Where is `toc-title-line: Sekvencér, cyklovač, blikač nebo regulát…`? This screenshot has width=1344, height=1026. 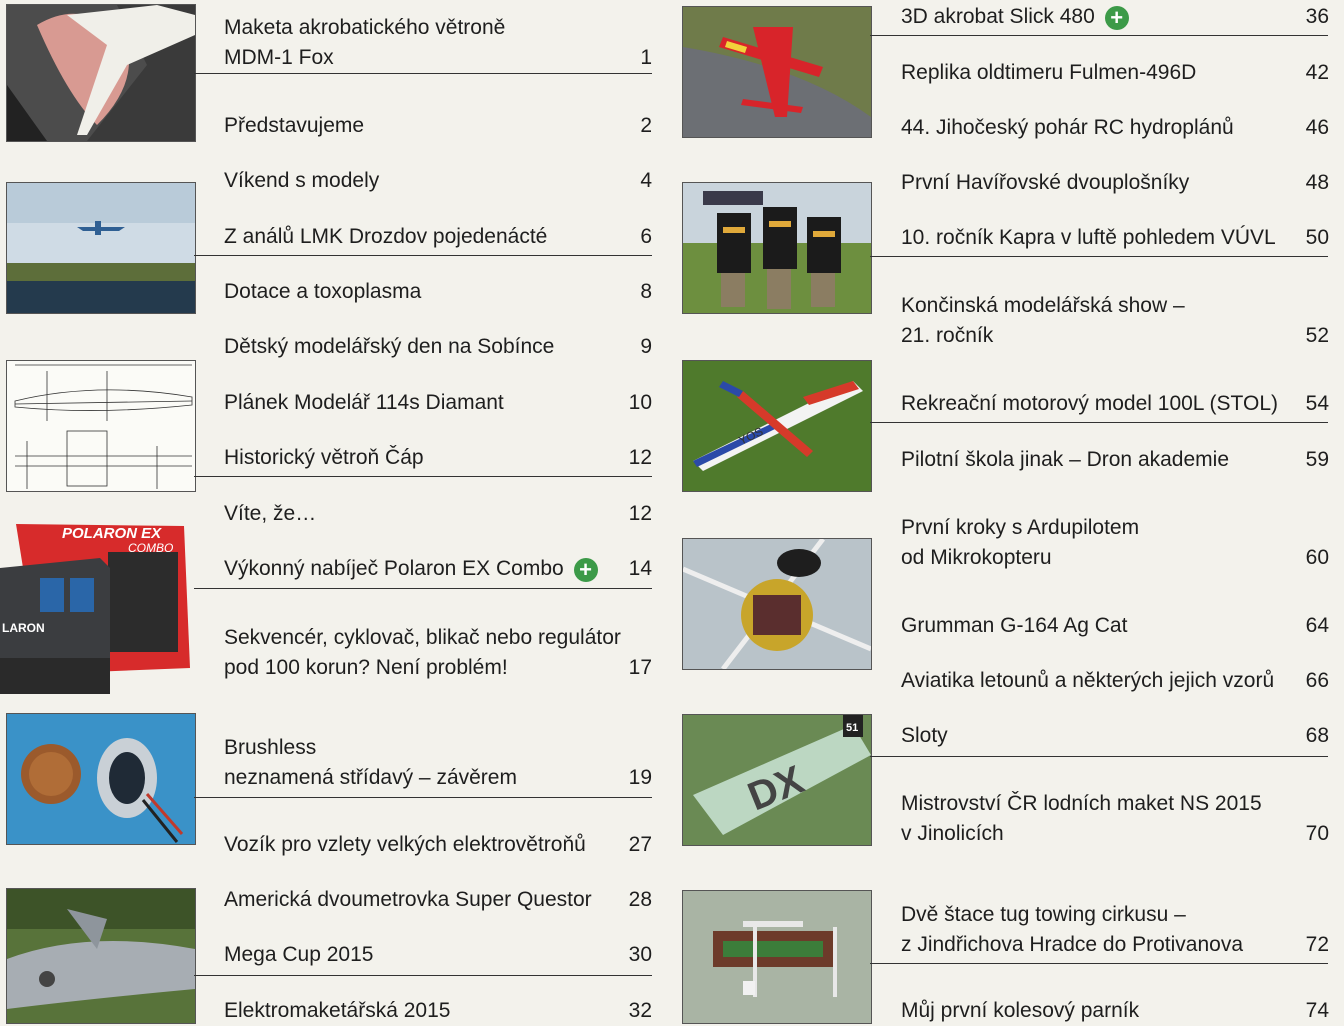
toc-title-line: Sekvencér, cyklovač, blikač nebo regulát… is located at coordinates (422, 637).